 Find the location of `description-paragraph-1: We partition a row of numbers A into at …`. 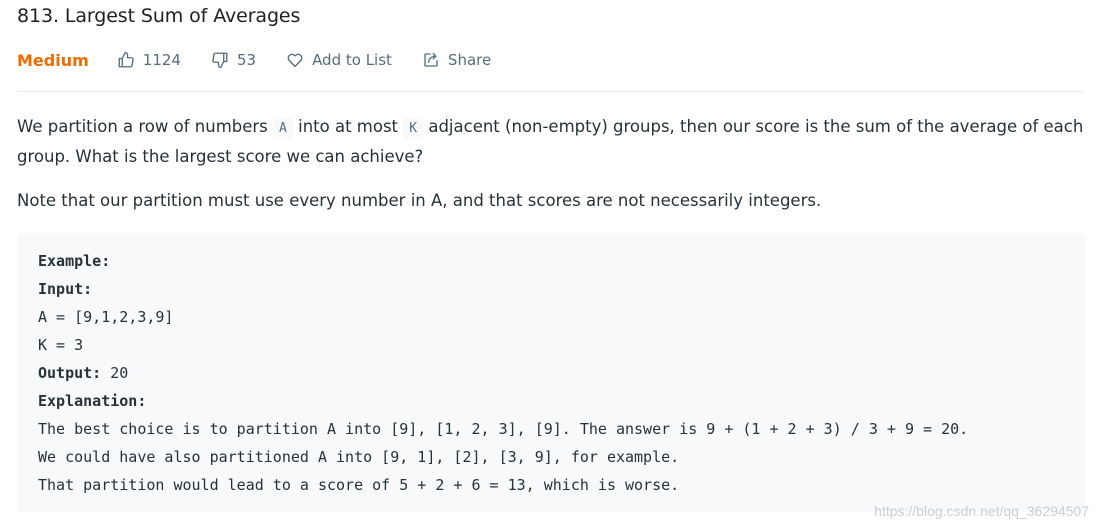

description-paragraph-1: We partition a row of numbers A into at … is located at coordinates (551, 142).